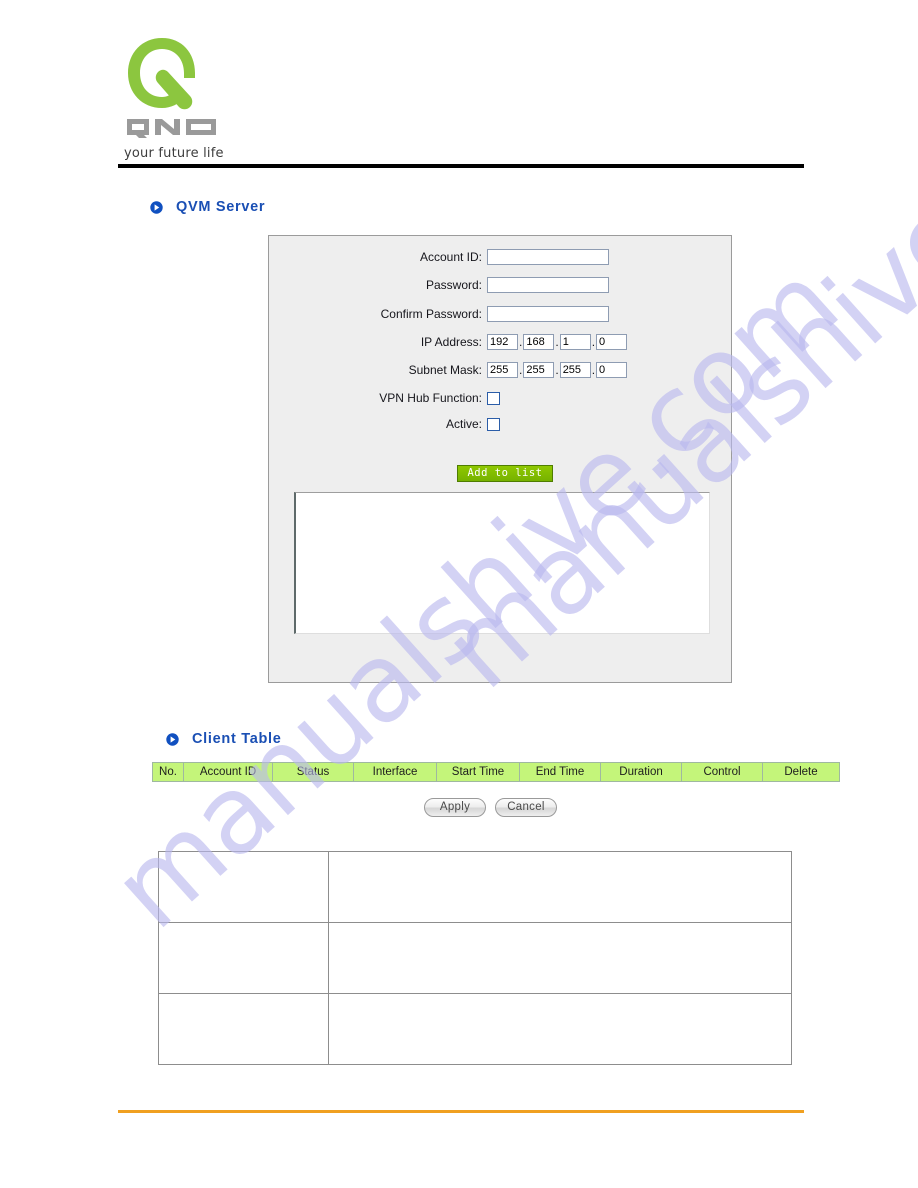 The image size is (918, 1188). Describe the element at coordinates (490, 807) in the screenshot. I see `action-button-bar: Apply Cancel` at that location.